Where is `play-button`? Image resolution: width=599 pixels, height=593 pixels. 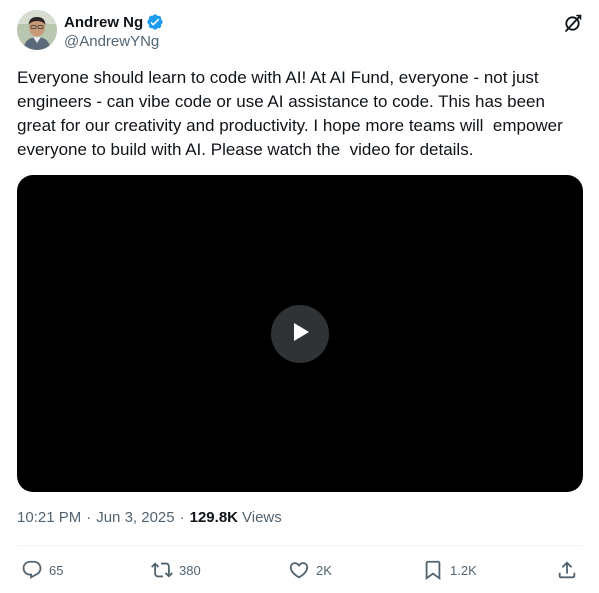
play-button is located at coordinates (300, 334).